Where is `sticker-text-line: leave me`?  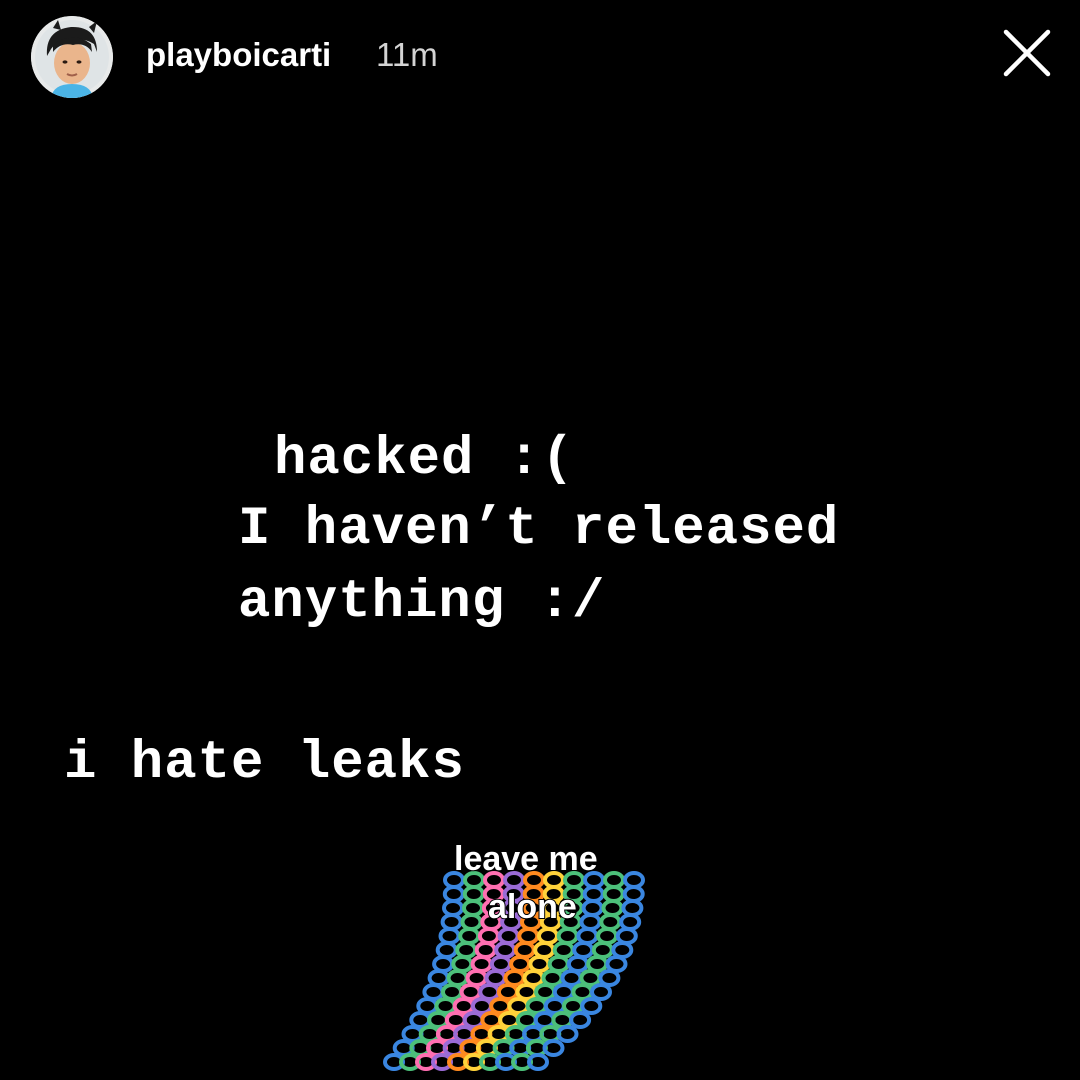
sticker-text-line: leave me is located at coordinates (526, 859).